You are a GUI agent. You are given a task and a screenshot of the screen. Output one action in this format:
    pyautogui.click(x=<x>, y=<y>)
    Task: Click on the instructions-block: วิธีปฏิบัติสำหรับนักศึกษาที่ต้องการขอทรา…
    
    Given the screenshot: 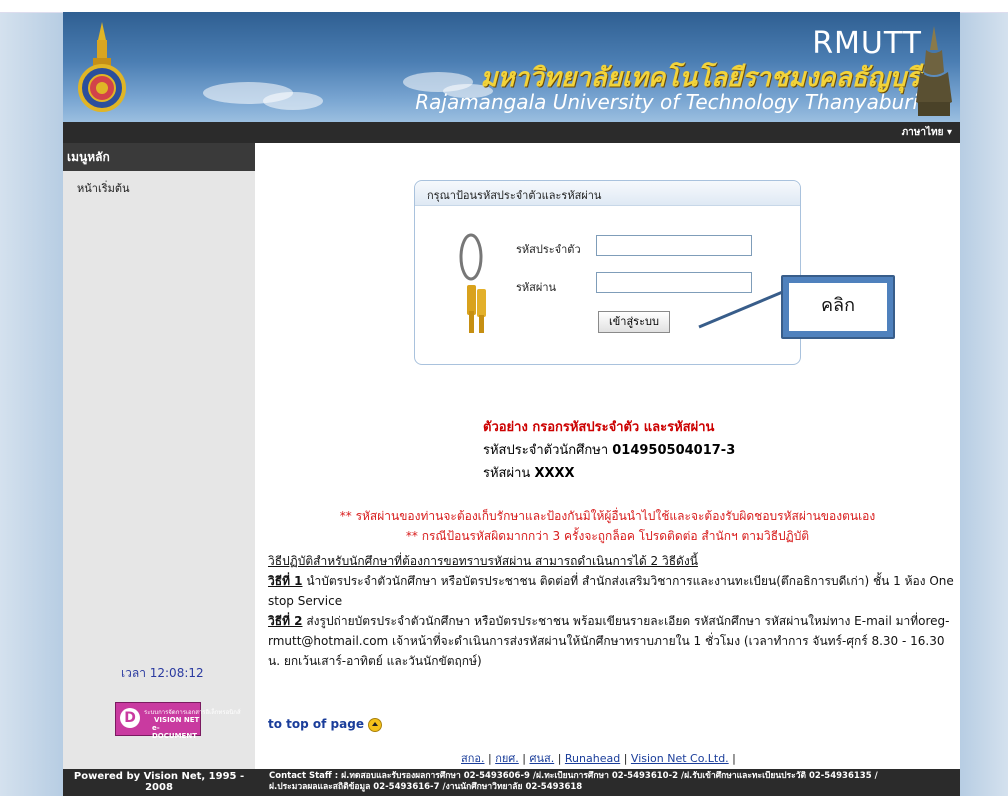 What is the action you would take?
    pyautogui.click(x=613, y=611)
    